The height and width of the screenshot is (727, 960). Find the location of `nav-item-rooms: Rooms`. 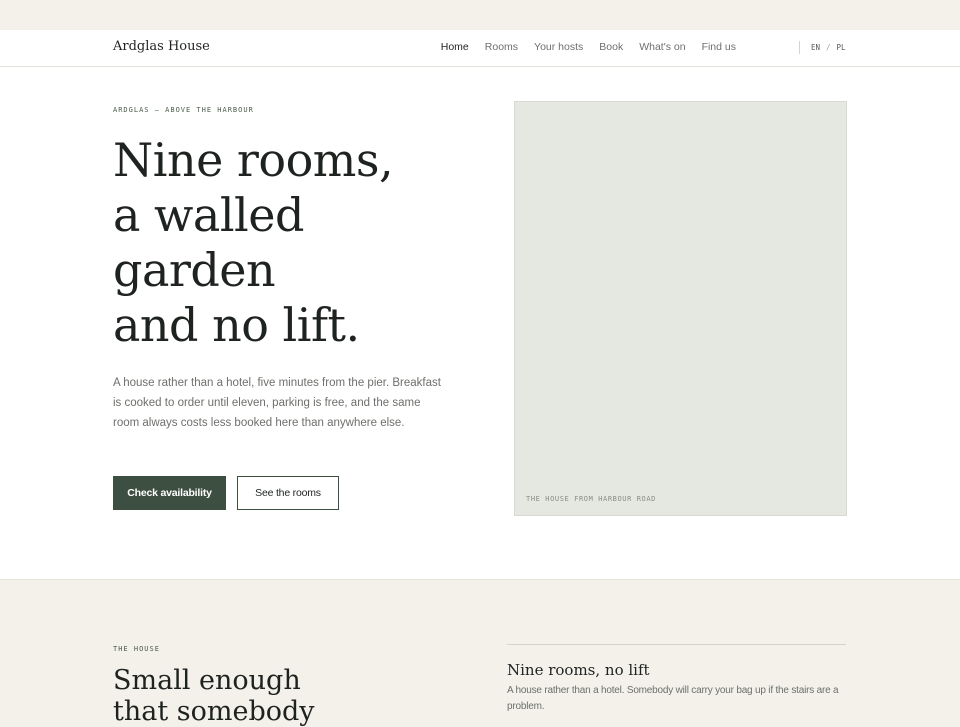

nav-item-rooms: Rooms is located at coordinates (501, 47).